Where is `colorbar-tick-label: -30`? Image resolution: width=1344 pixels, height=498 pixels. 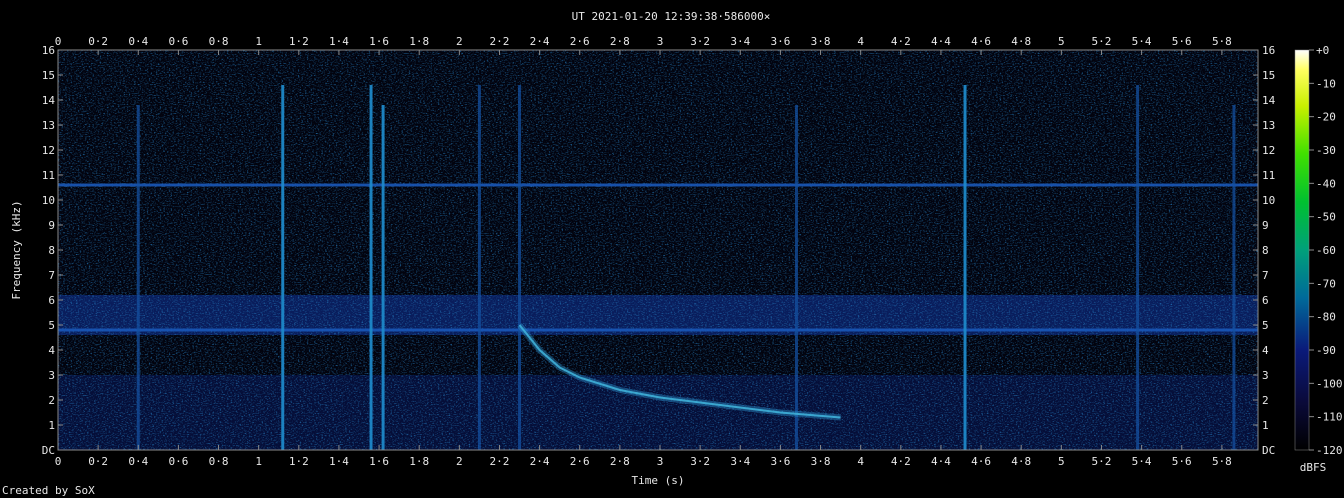
colorbar-tick-label: -30 is located at coordinates (1326, 150).